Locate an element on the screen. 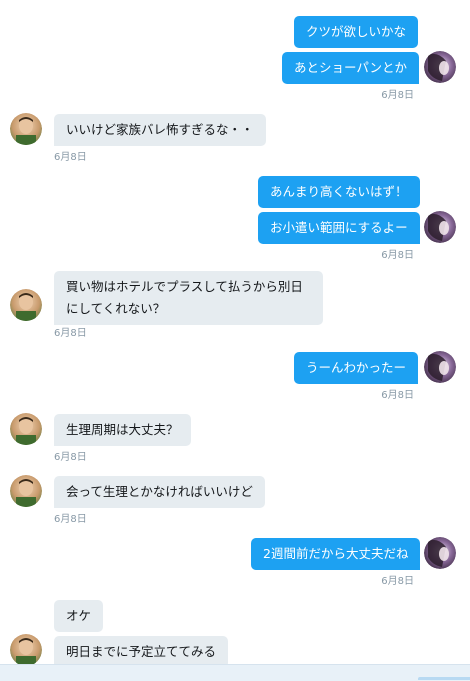 The width and height of the screenshot is (470, 681). message-bubble-outgoing: あとショーパンとか is located at coordinates (351, 68).